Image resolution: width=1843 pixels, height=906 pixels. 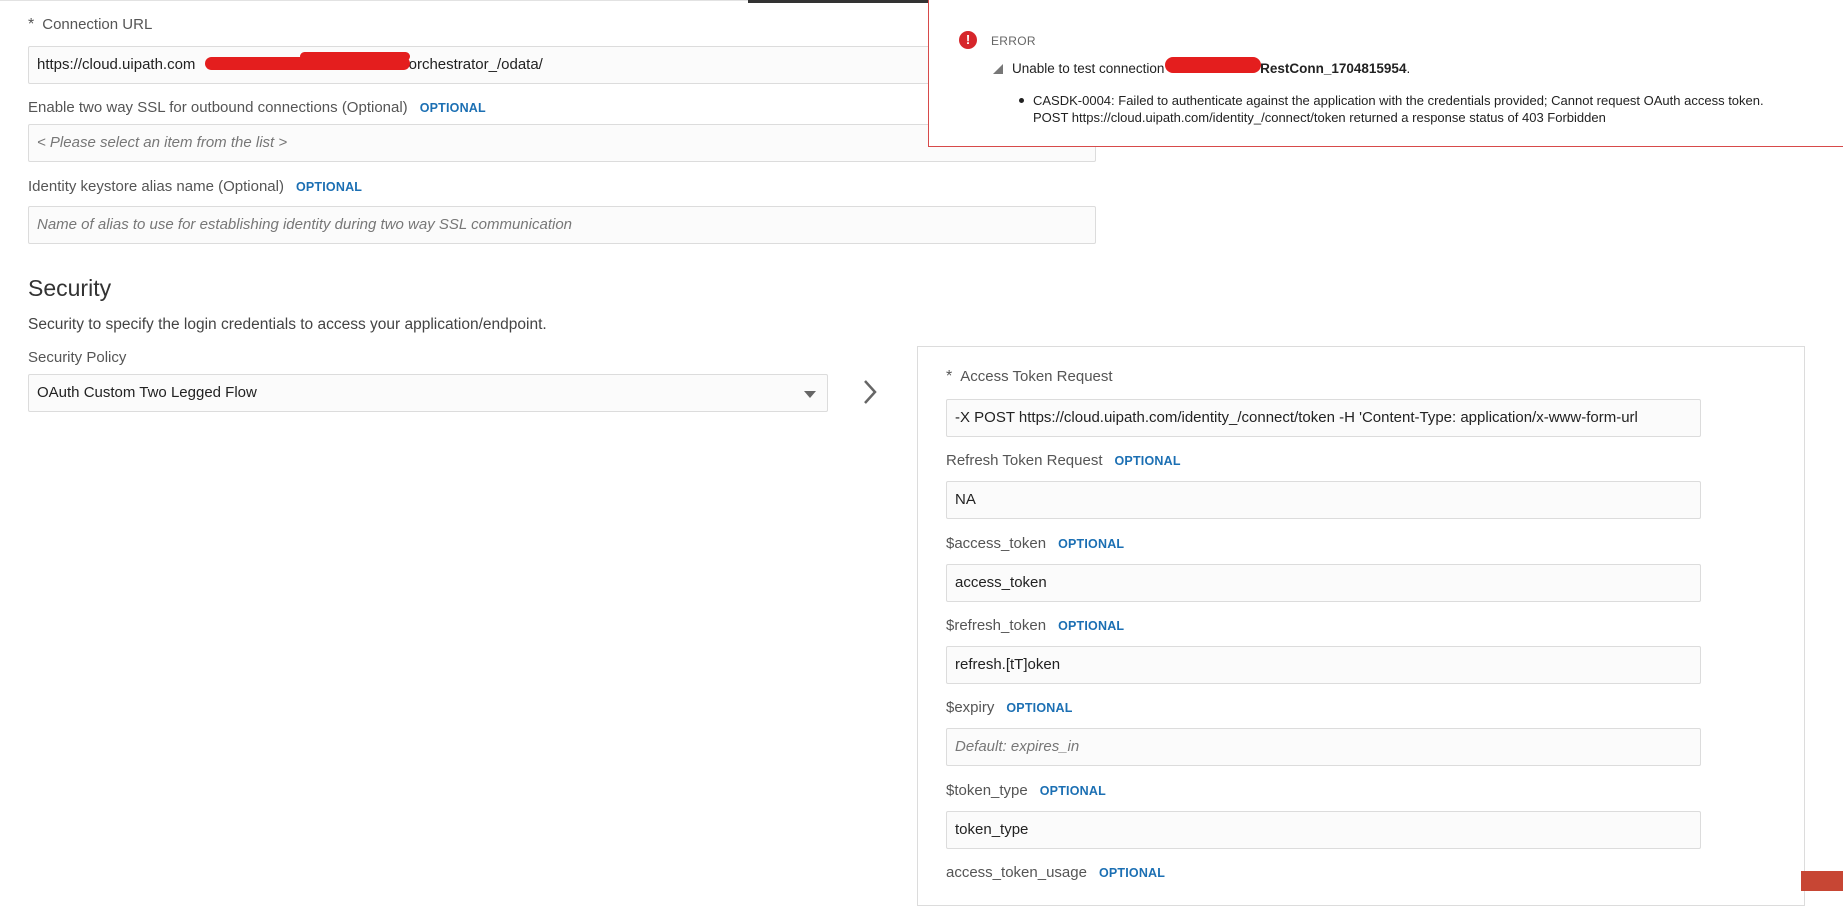 What do you see at coordinates (116, 64) in the screenshot?
I see `connection-url-prefix: https://cloud.uipath.com` at bounding box center [116, 64].